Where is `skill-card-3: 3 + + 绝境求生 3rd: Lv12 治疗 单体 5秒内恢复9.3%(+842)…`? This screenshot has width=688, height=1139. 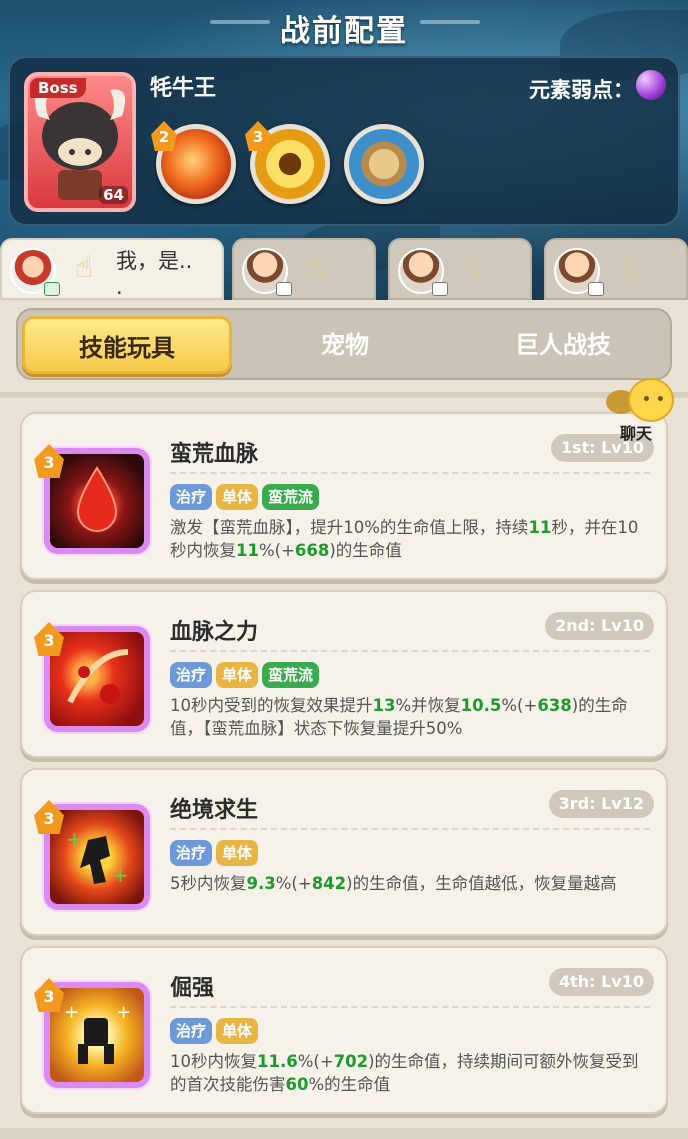
skill-card-3: 3 + + 绝境求生 3rd: Lv12 治疗 单体 5秒内恢复9.3%(+842)… is located at coordinates (344, 852).